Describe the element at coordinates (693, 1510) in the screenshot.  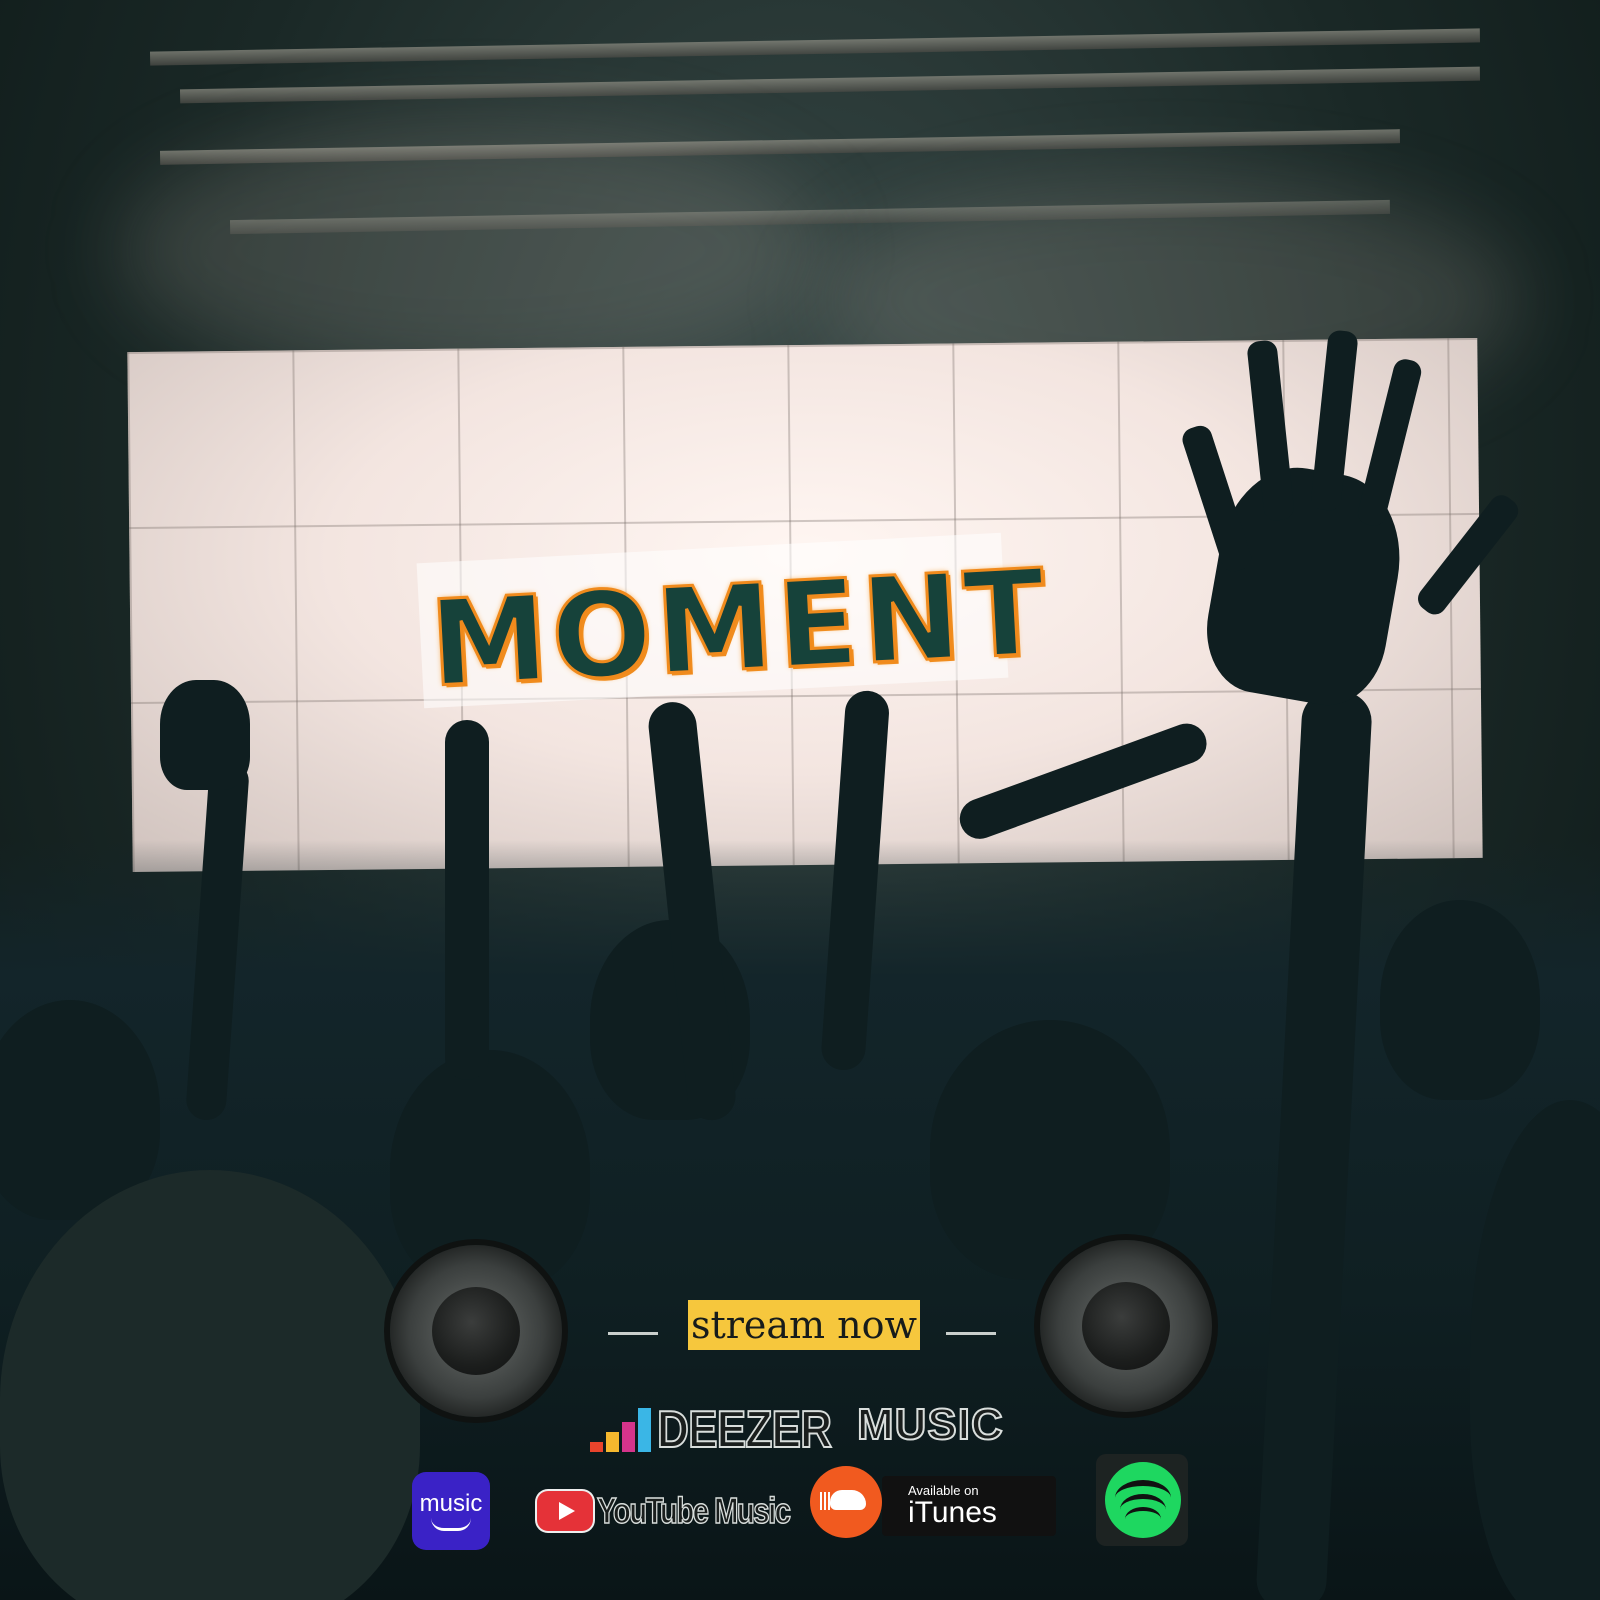
I see `youtube-music-label: YouTube Music` at that location.